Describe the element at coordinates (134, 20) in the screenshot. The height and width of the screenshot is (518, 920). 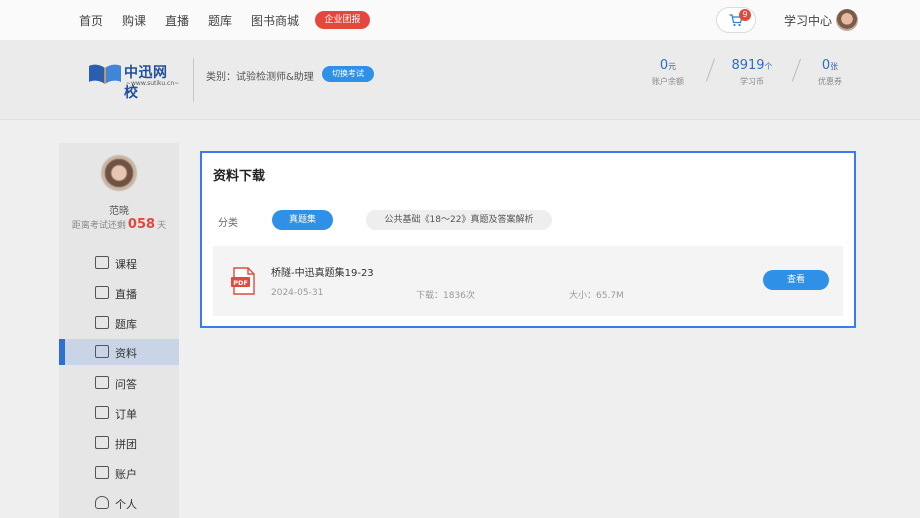
I see `nav-buy-courses: 购课` at that location.